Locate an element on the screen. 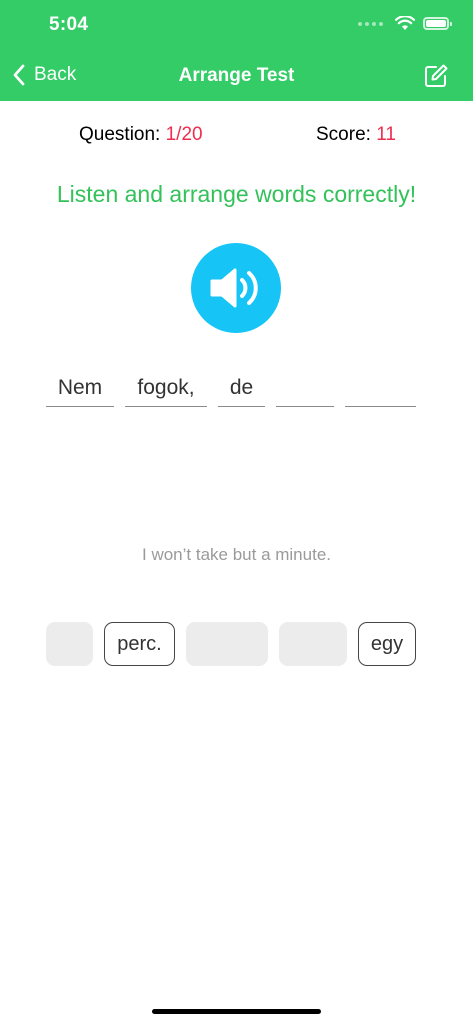 The image size is (473, 1024). answer-slot-1: Nem is located at coordinates (80, 389).